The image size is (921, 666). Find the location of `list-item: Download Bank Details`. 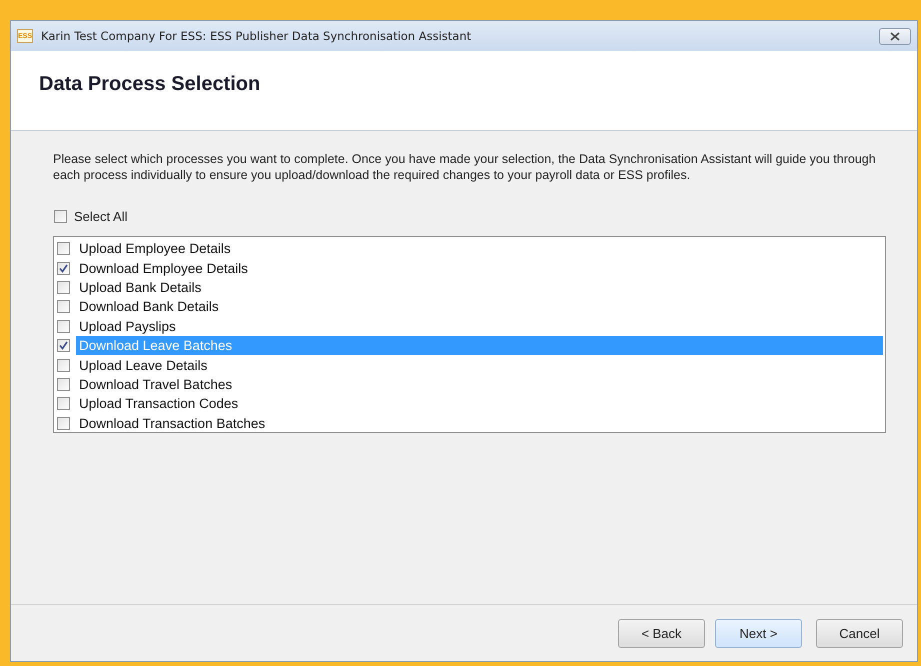

list-item: Download Bank Details is located at coordinates (479, 306).